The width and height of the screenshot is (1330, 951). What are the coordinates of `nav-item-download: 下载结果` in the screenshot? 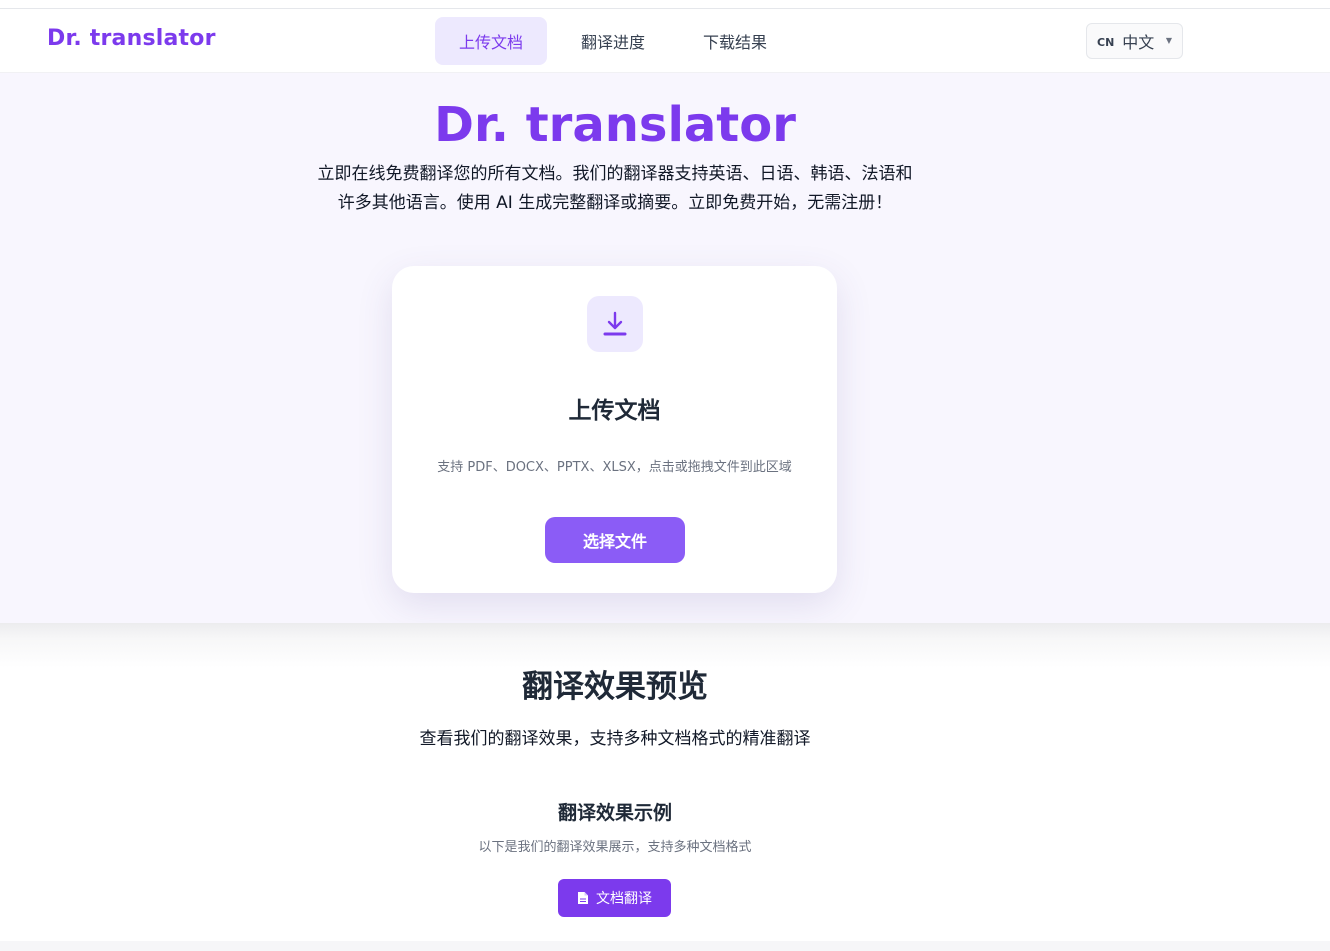 It's located at (735, 41).